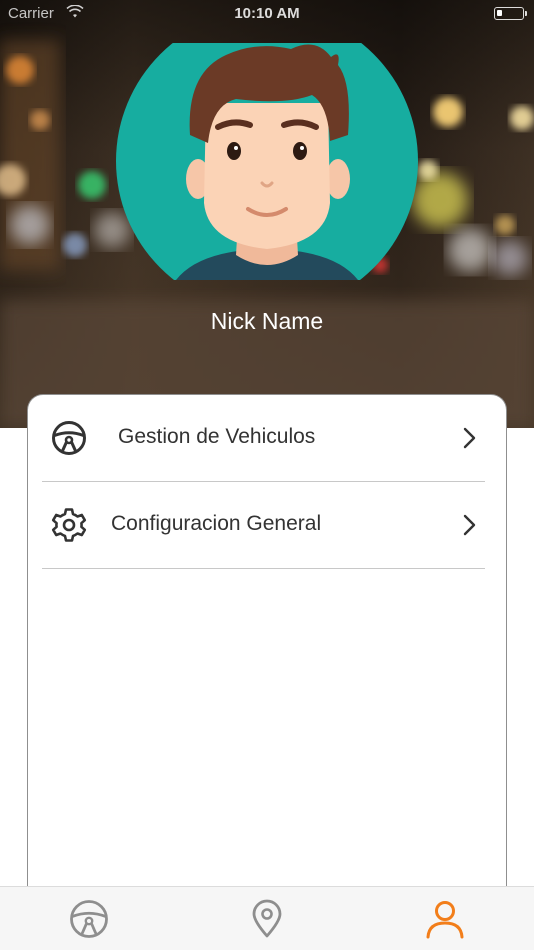  I want to click on tab-bar, so click(267, 918).